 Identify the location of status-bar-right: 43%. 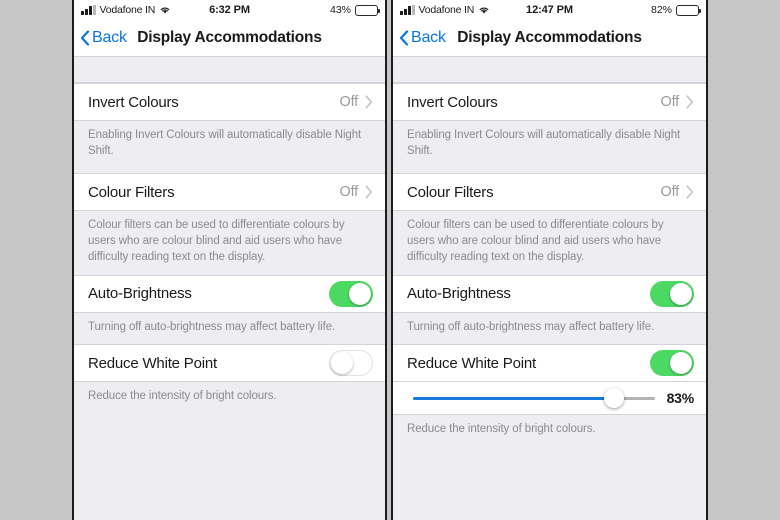
(355, 10).